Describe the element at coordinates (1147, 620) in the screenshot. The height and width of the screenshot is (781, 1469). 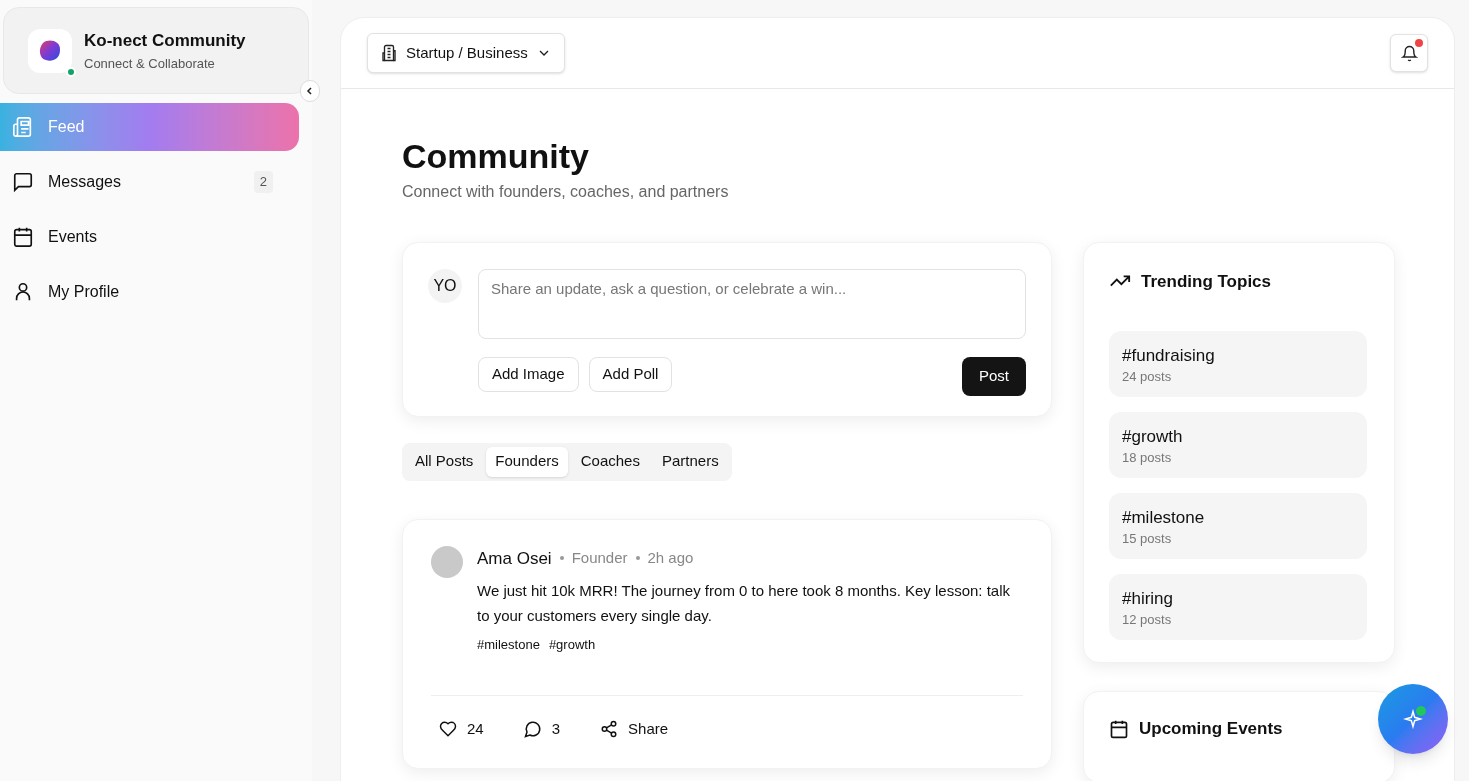
I see `topic-post-count: 12 posts` at that location.